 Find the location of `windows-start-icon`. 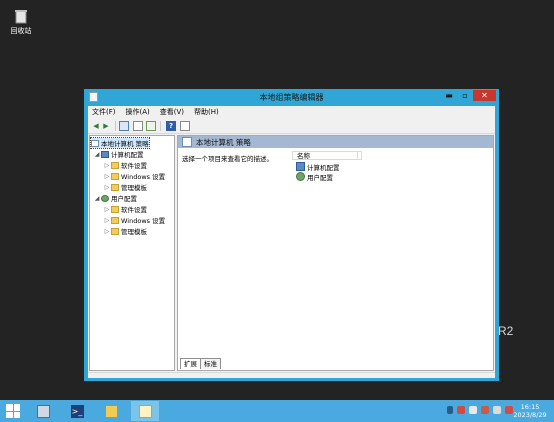

windows-start-icon is located at coordinates (13, 411).